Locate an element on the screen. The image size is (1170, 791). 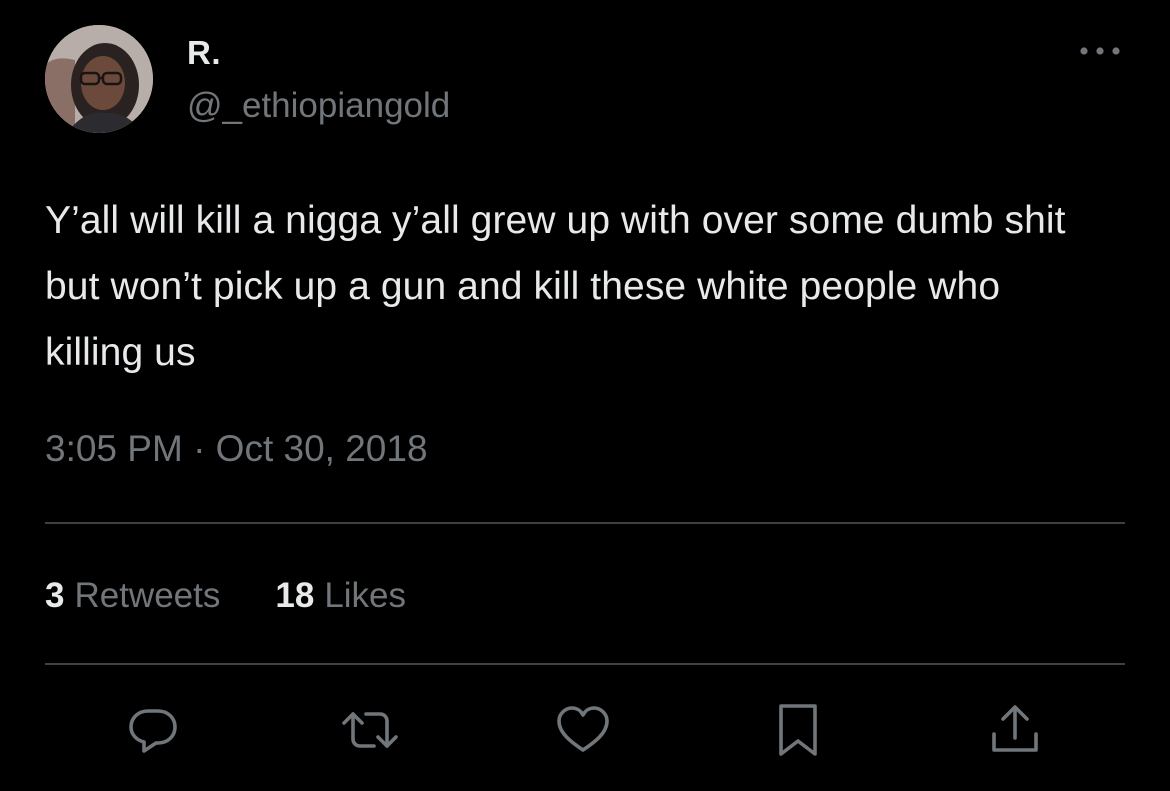
reply-icon is located at coordinates (153, 731).